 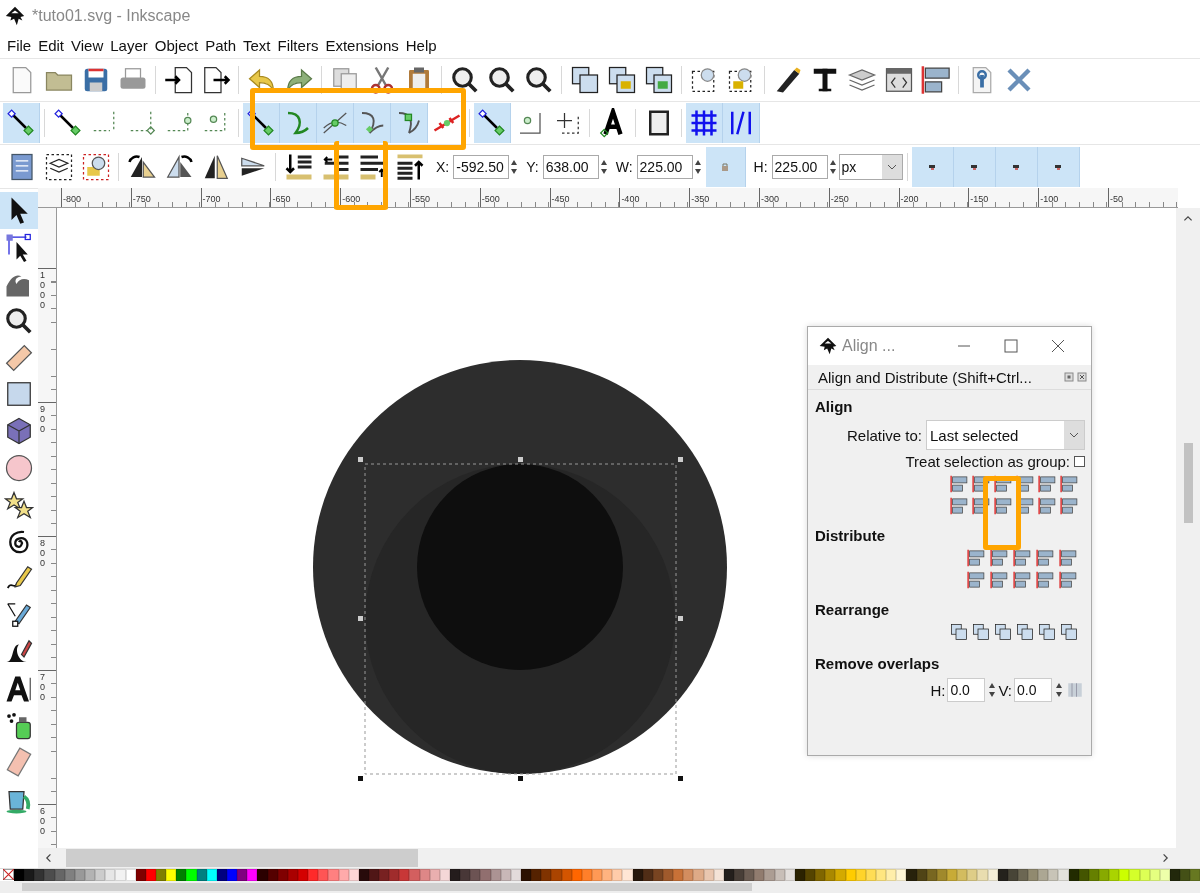 I want to click on menu-item: Path, so click(x=221, y=45).